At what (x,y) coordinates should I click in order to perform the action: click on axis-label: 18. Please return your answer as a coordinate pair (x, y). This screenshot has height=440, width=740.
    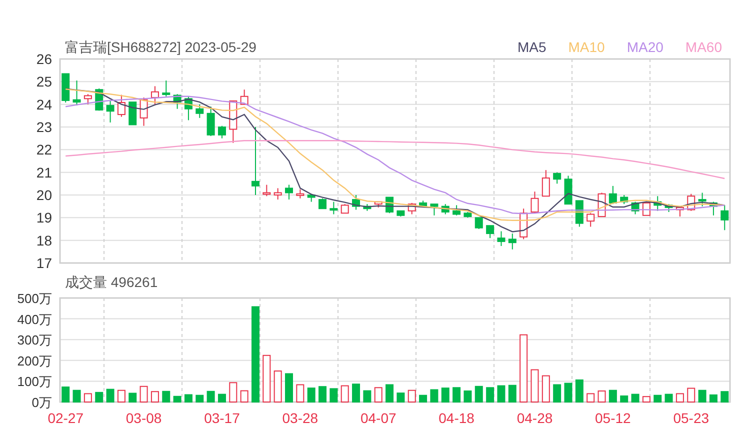
    Looking at the image, I should click on (44, 240).